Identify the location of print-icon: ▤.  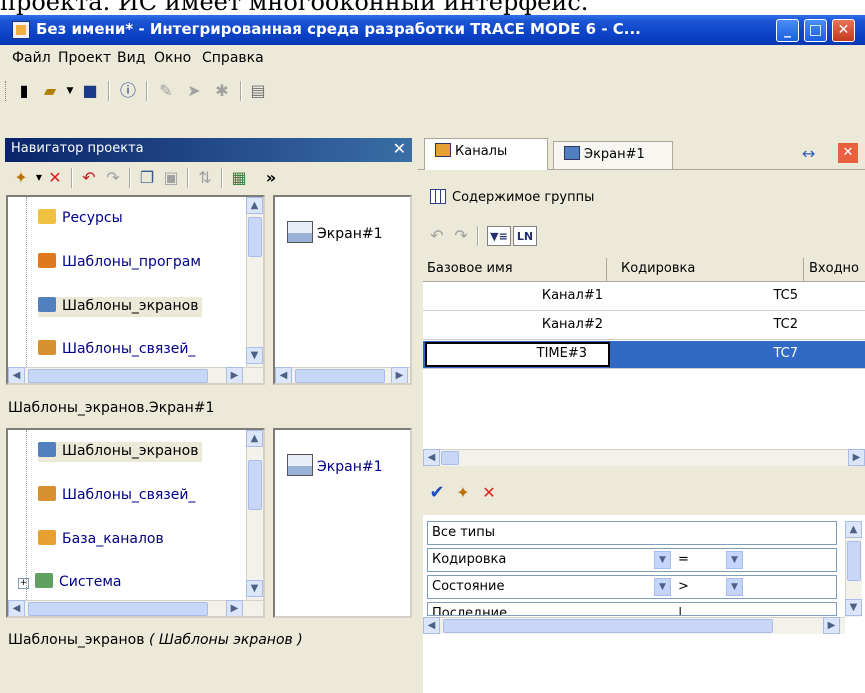
(258, 91).